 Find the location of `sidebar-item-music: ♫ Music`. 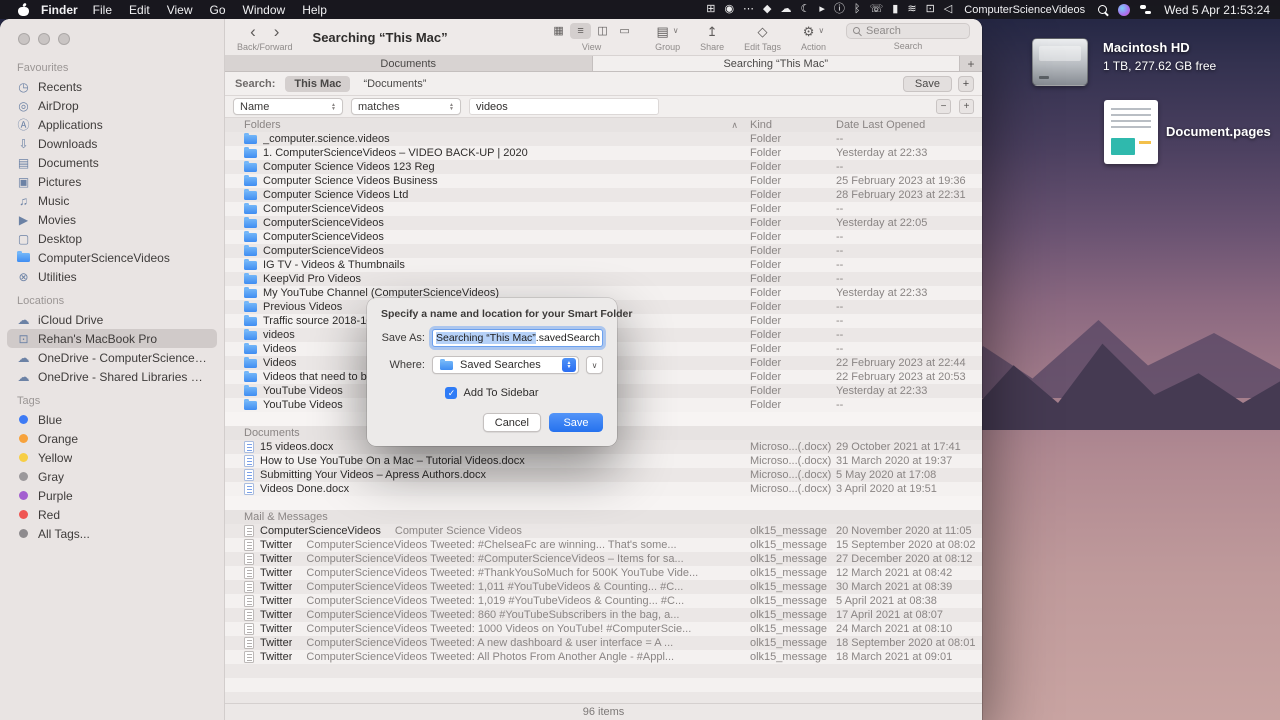

sidebar-item-music: ♫ Music is located at coordinates (112, 200).